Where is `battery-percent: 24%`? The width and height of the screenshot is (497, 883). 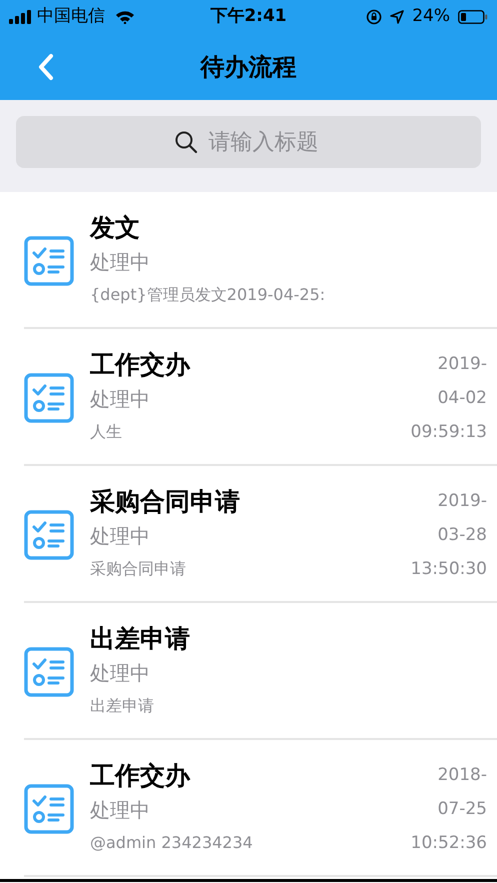
battery-percent: 24% is located at coordinates (431, 16).